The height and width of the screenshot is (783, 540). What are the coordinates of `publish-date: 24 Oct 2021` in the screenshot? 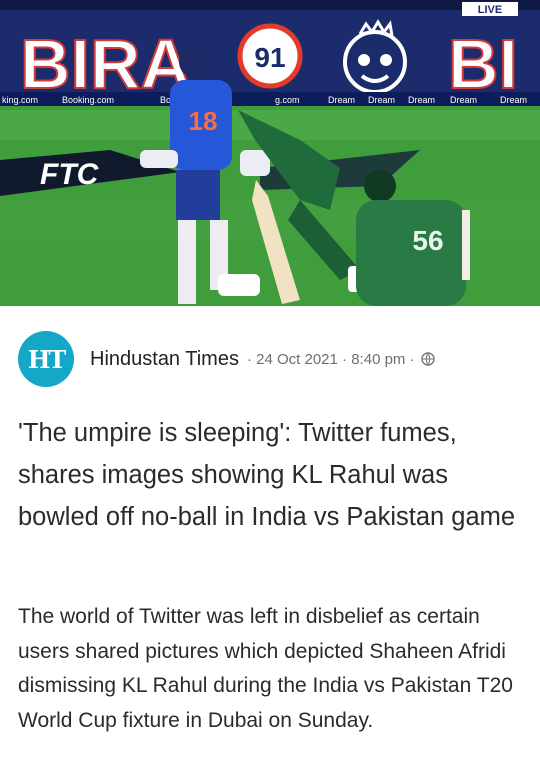 It's located at (297, 359).